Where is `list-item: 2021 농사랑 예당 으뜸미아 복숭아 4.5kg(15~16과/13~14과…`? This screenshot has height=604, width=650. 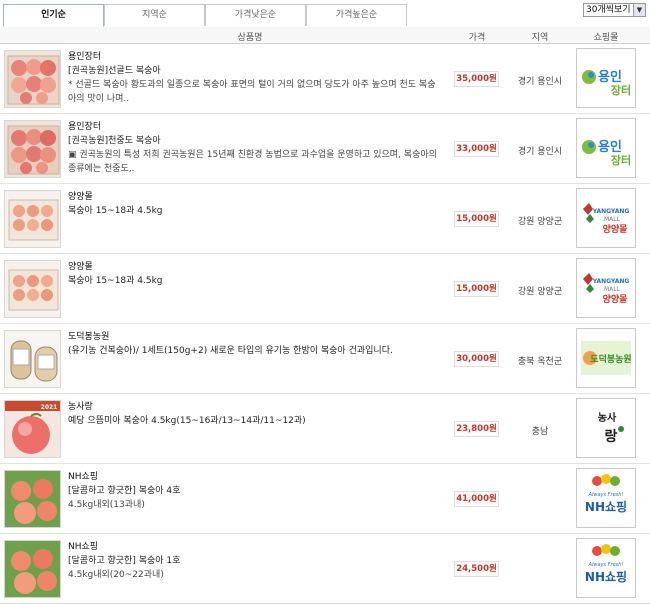
list-item: 2021 농사랑 예당 으뜸미아 복숭아 4.5kg(15~16과/13~14과… is located at coordinates (325, 429).